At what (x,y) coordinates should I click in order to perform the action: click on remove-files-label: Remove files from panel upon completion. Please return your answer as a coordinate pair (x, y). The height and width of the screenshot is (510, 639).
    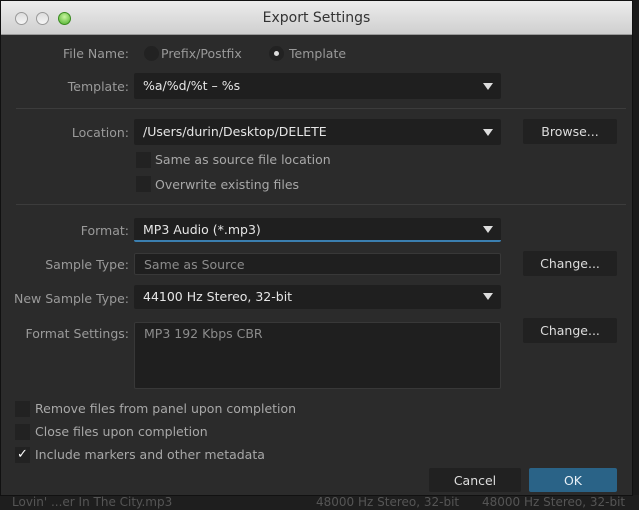
    Looking at the image, I should click on (165, 408).